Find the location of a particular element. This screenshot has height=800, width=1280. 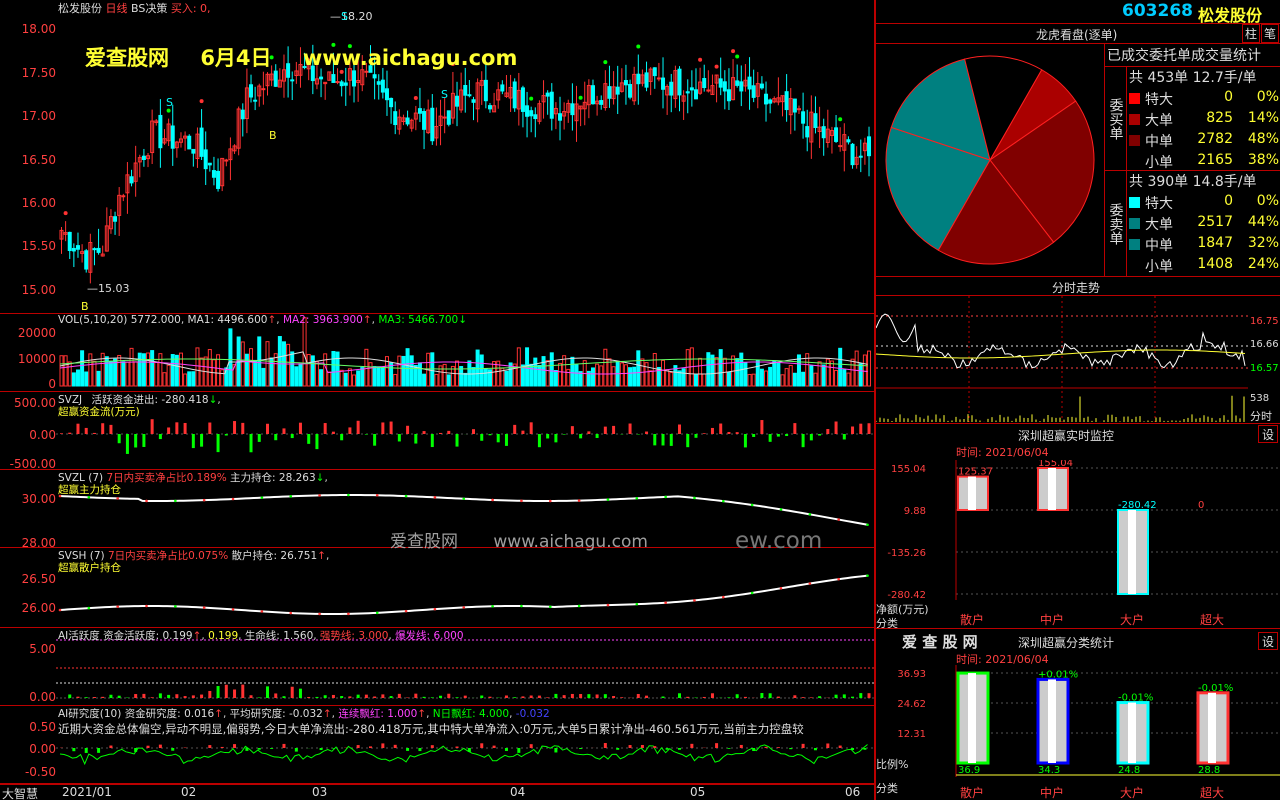

buy-total: 共 453单 12.7手/单 is located at coordinates (1193, 78).